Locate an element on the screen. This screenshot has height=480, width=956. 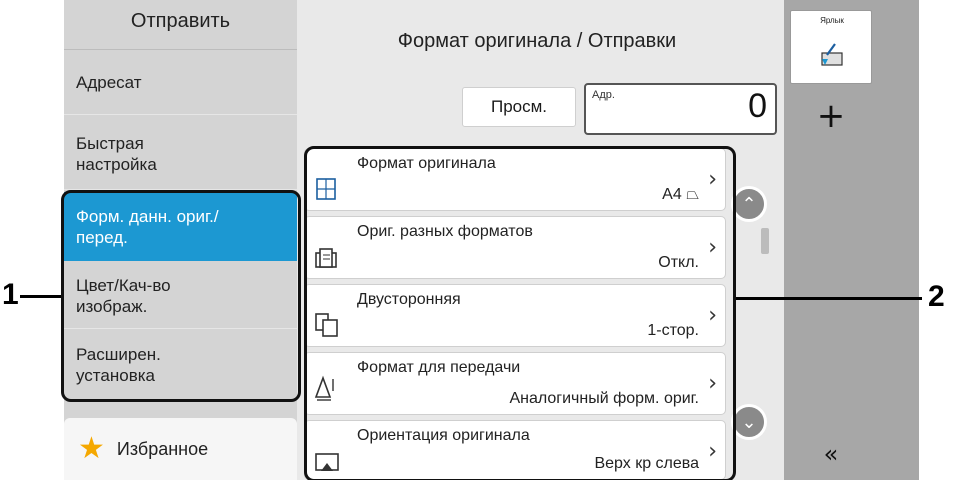
favorites-button: ★ Избранное is located at coordinates (180, 449).